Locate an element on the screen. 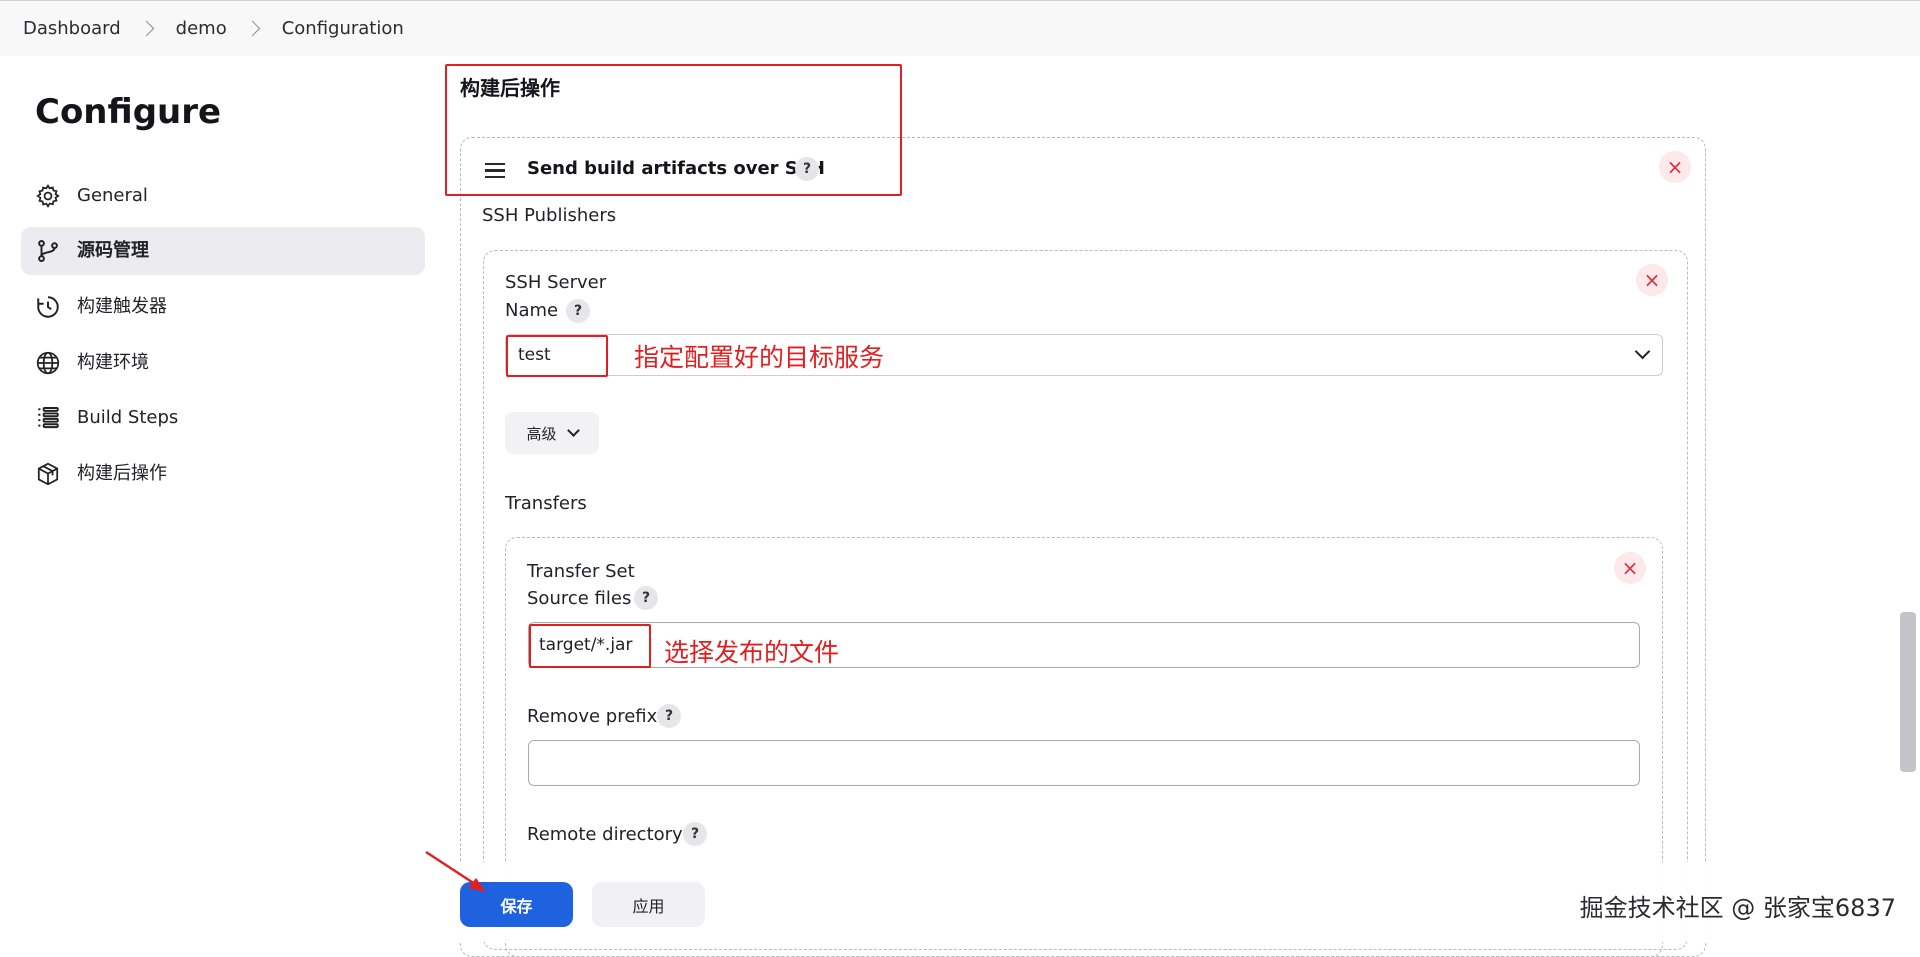 This screenshot has width=1920, height=957. sidebar-item-label: 构建环境 is located at coordinates (113, 362).